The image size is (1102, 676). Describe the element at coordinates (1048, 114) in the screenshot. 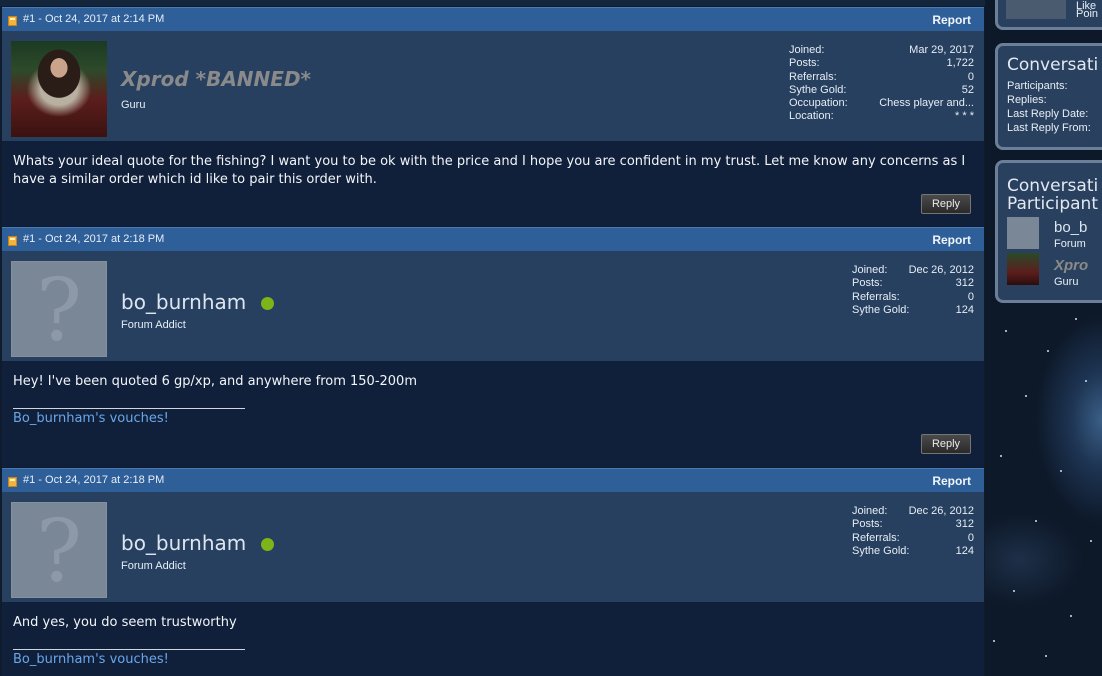

I see `last-reply-date-label: Last Reply Date:` at that location.